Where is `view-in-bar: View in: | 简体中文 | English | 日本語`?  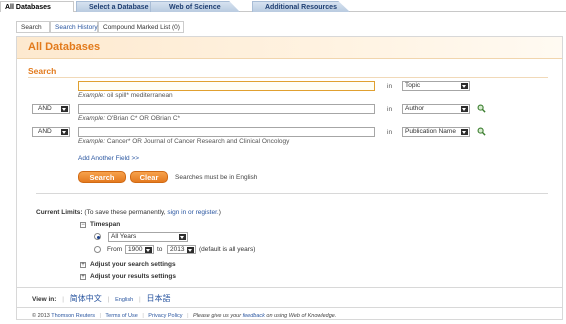
view-in-bar: View in: | 简体中文 | English | 日本語 is located at coordinates (101, 298).